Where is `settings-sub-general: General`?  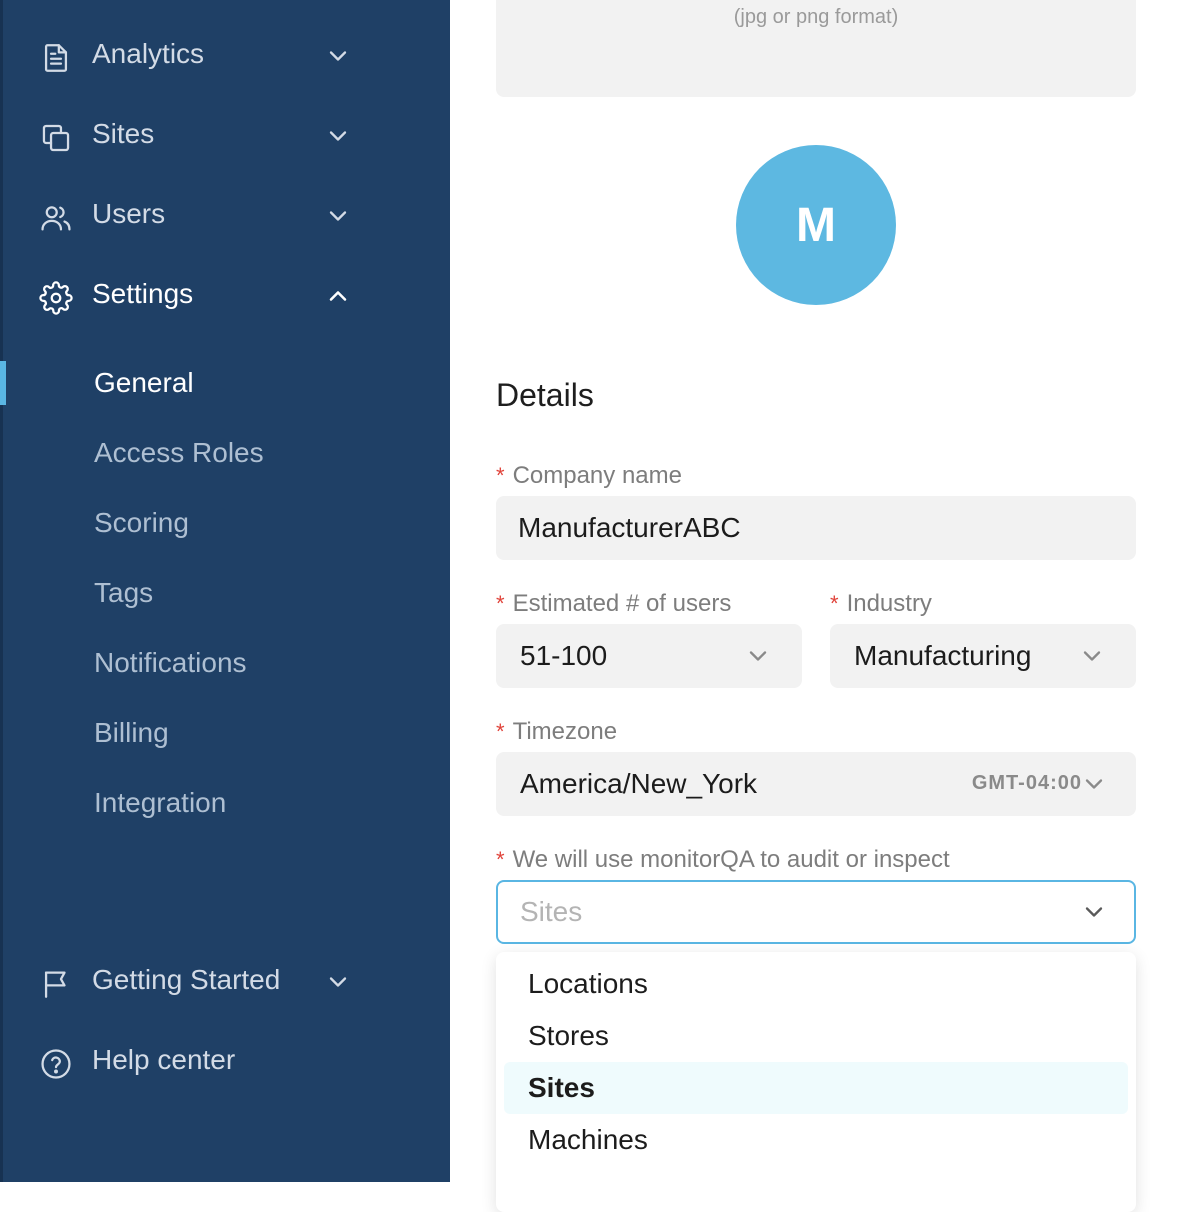
settings-sub-general: General is located at coordinates (144, 383).